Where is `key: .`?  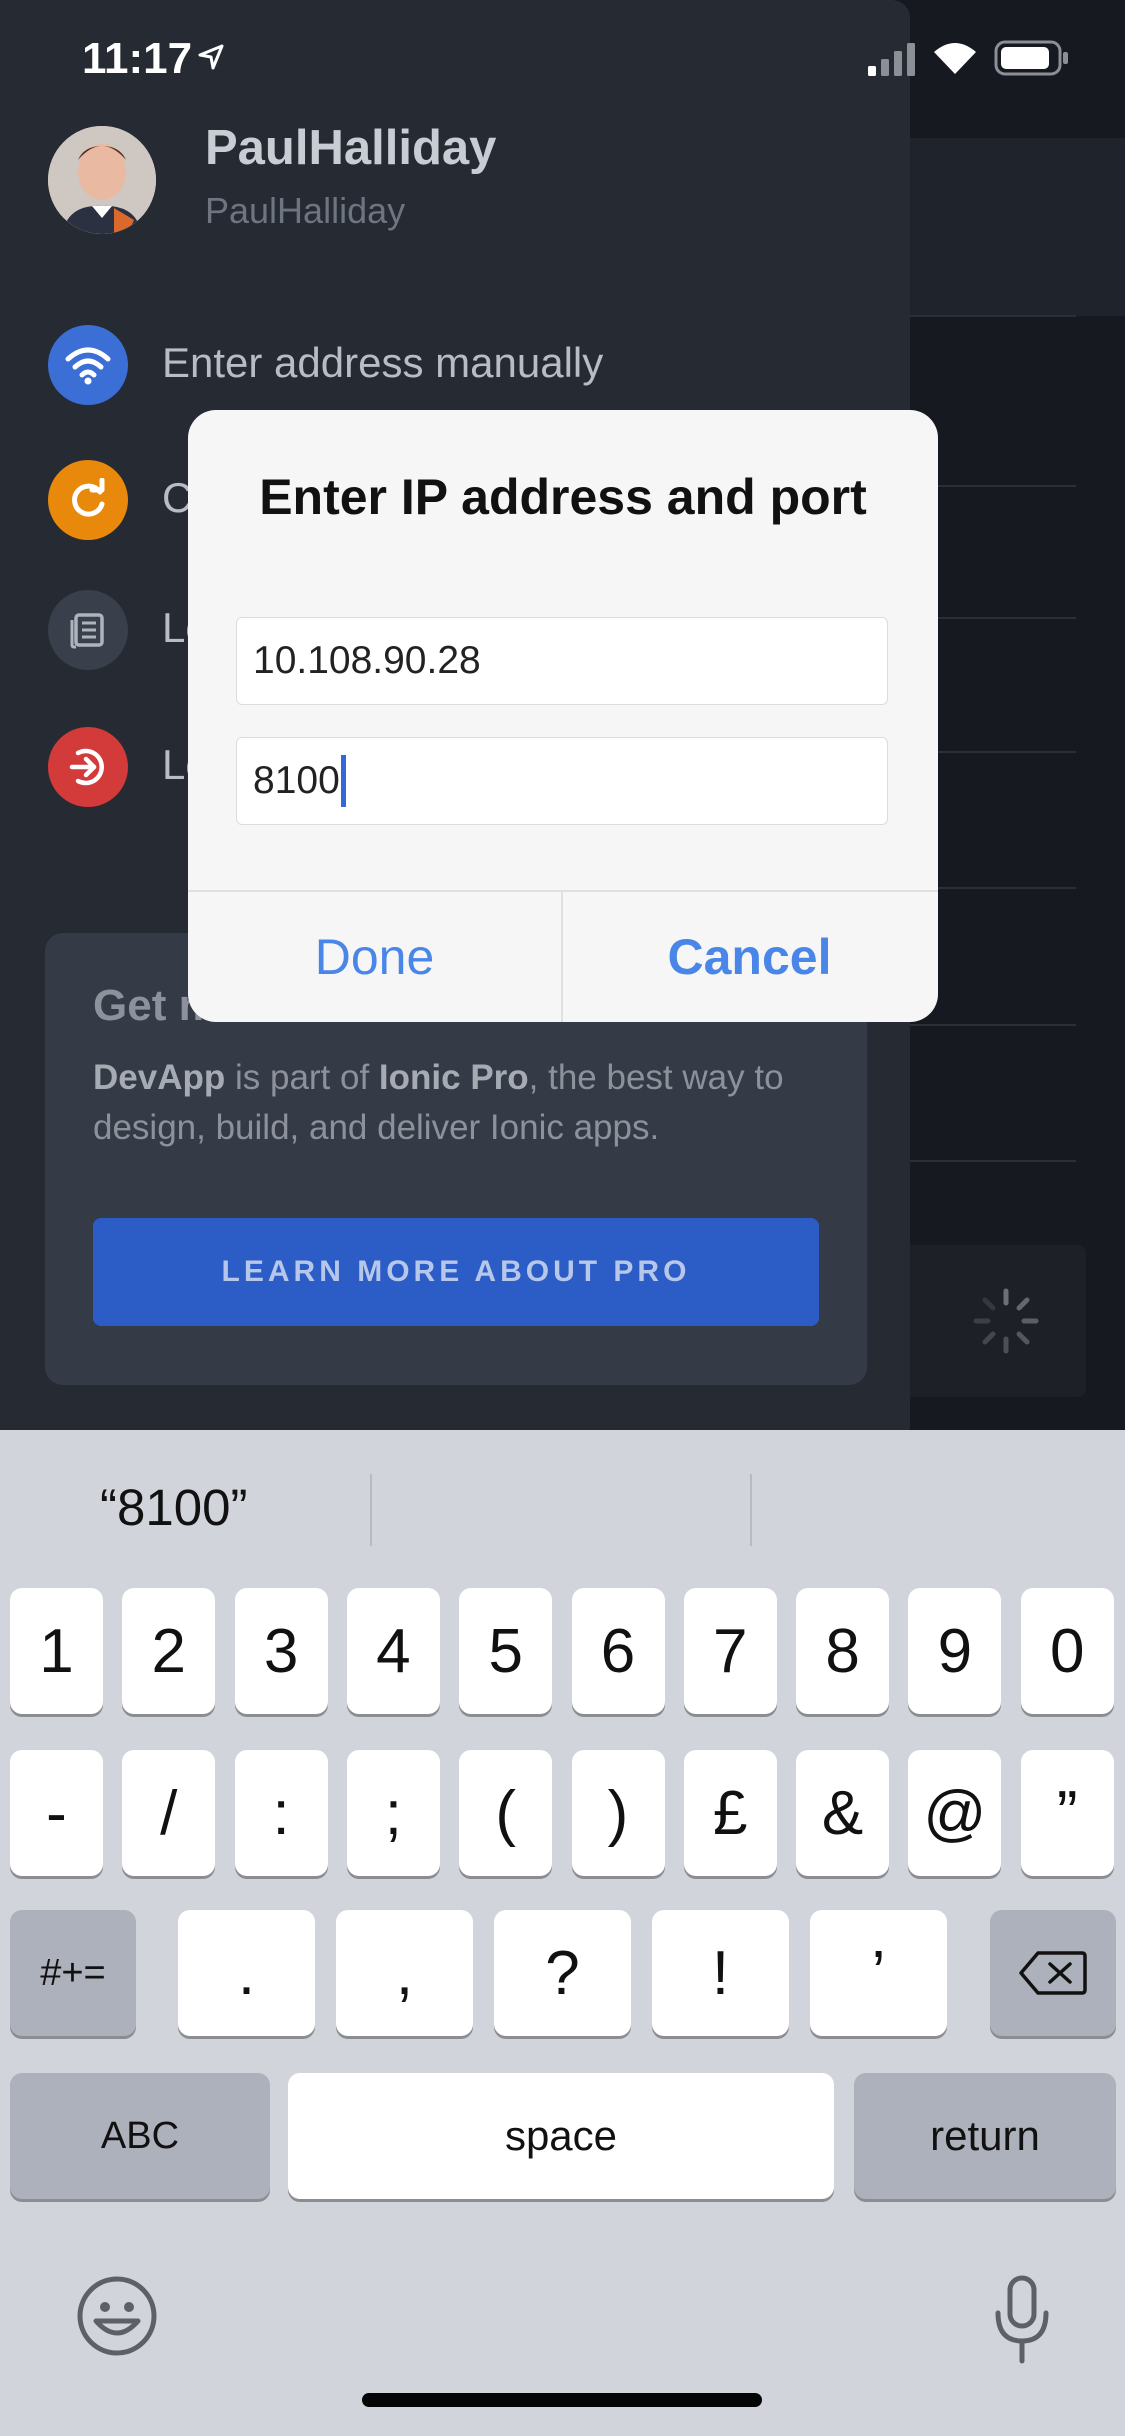 key: . is located at coordinates (246, 1973).